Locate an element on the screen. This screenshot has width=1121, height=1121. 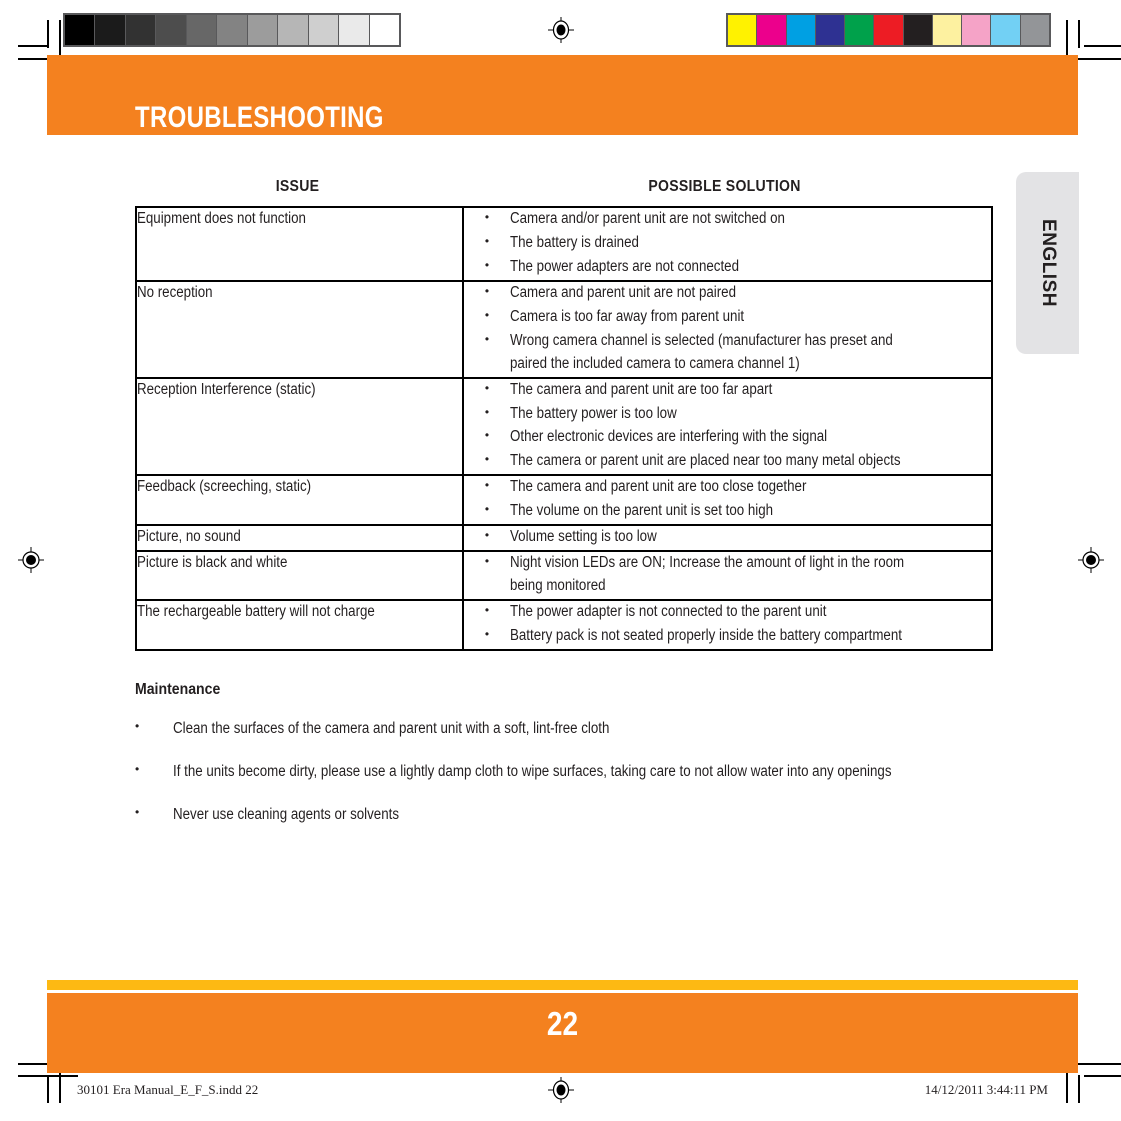
issue-text: No reception is located at coordinates (175, 292).